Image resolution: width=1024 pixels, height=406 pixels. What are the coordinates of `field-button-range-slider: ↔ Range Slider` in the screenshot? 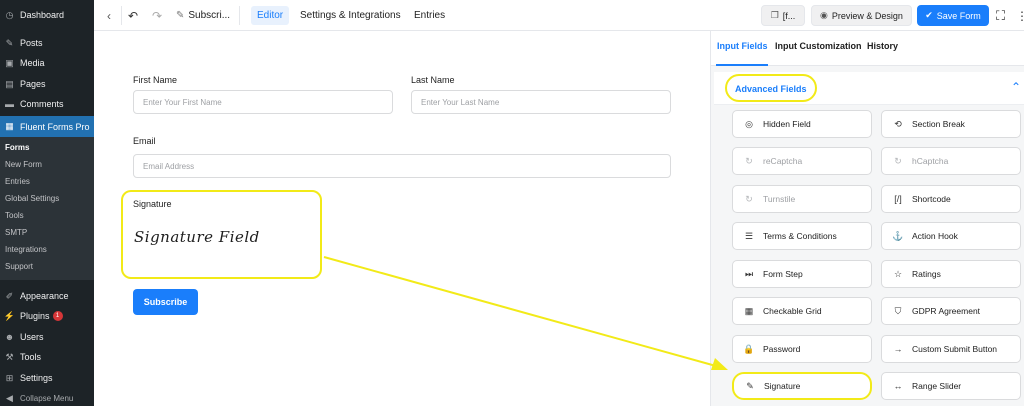 It's located at (951, 386).